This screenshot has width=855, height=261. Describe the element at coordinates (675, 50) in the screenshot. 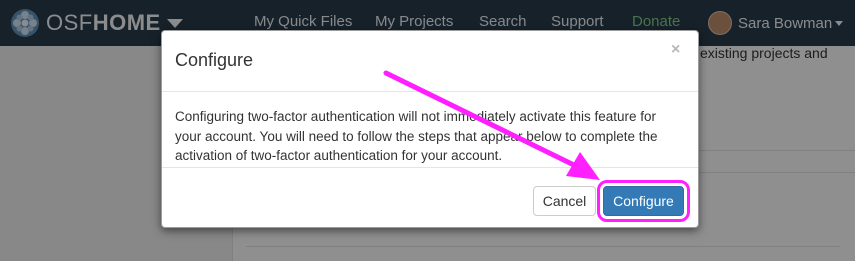

I see `close-icon: ×` at that location.